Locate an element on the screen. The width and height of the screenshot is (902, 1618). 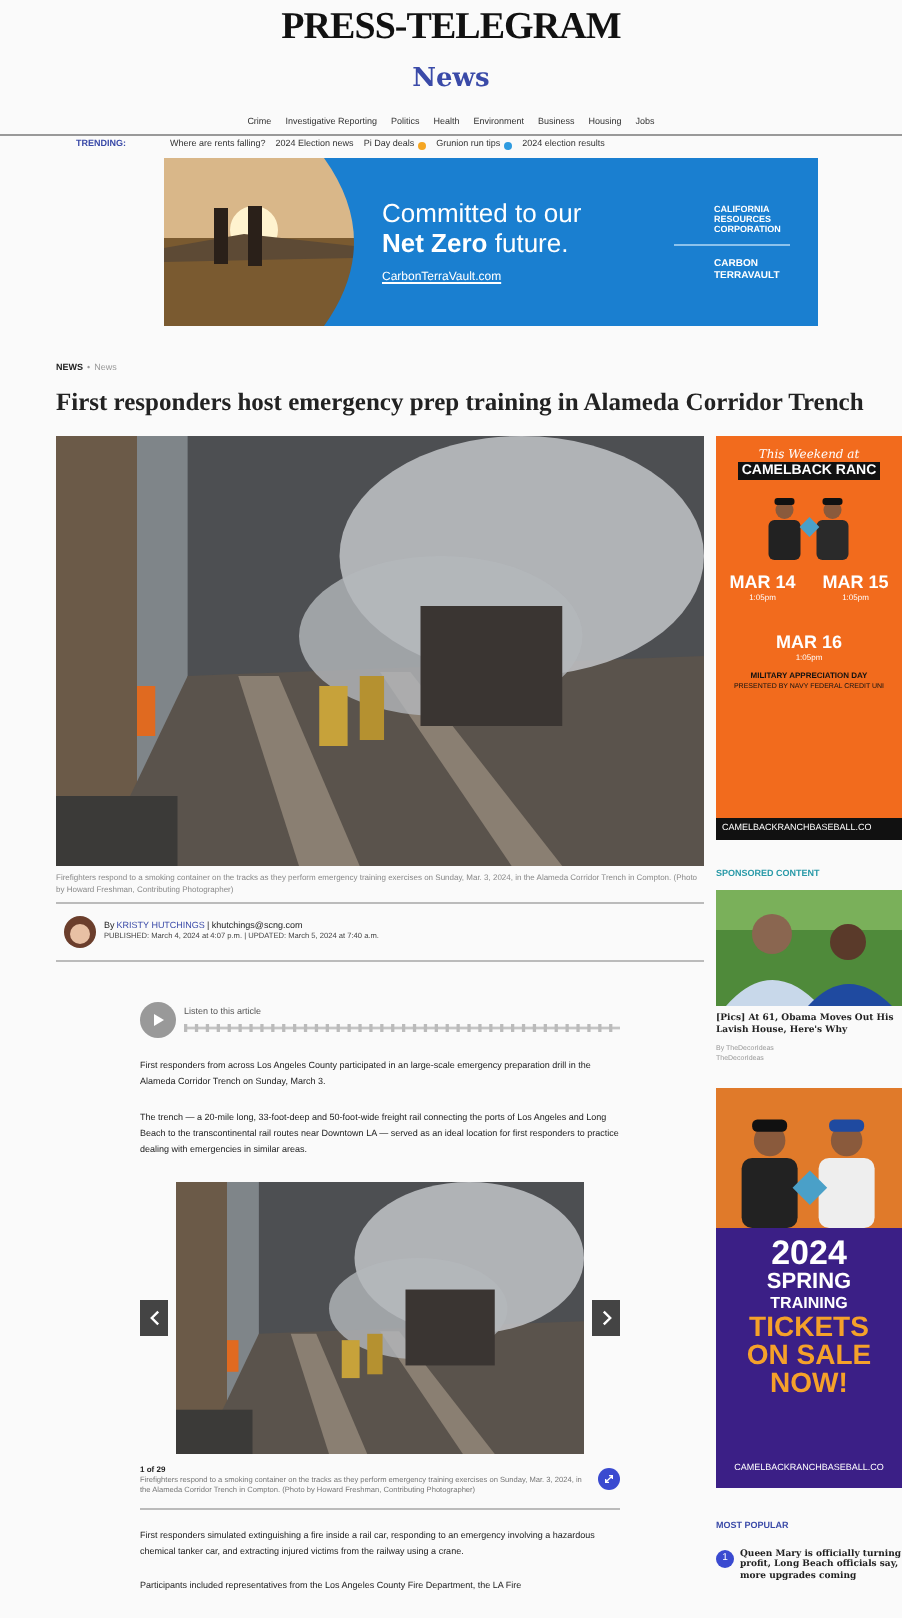
ad-line: TICKETS is located at coordinates (809, 1326).